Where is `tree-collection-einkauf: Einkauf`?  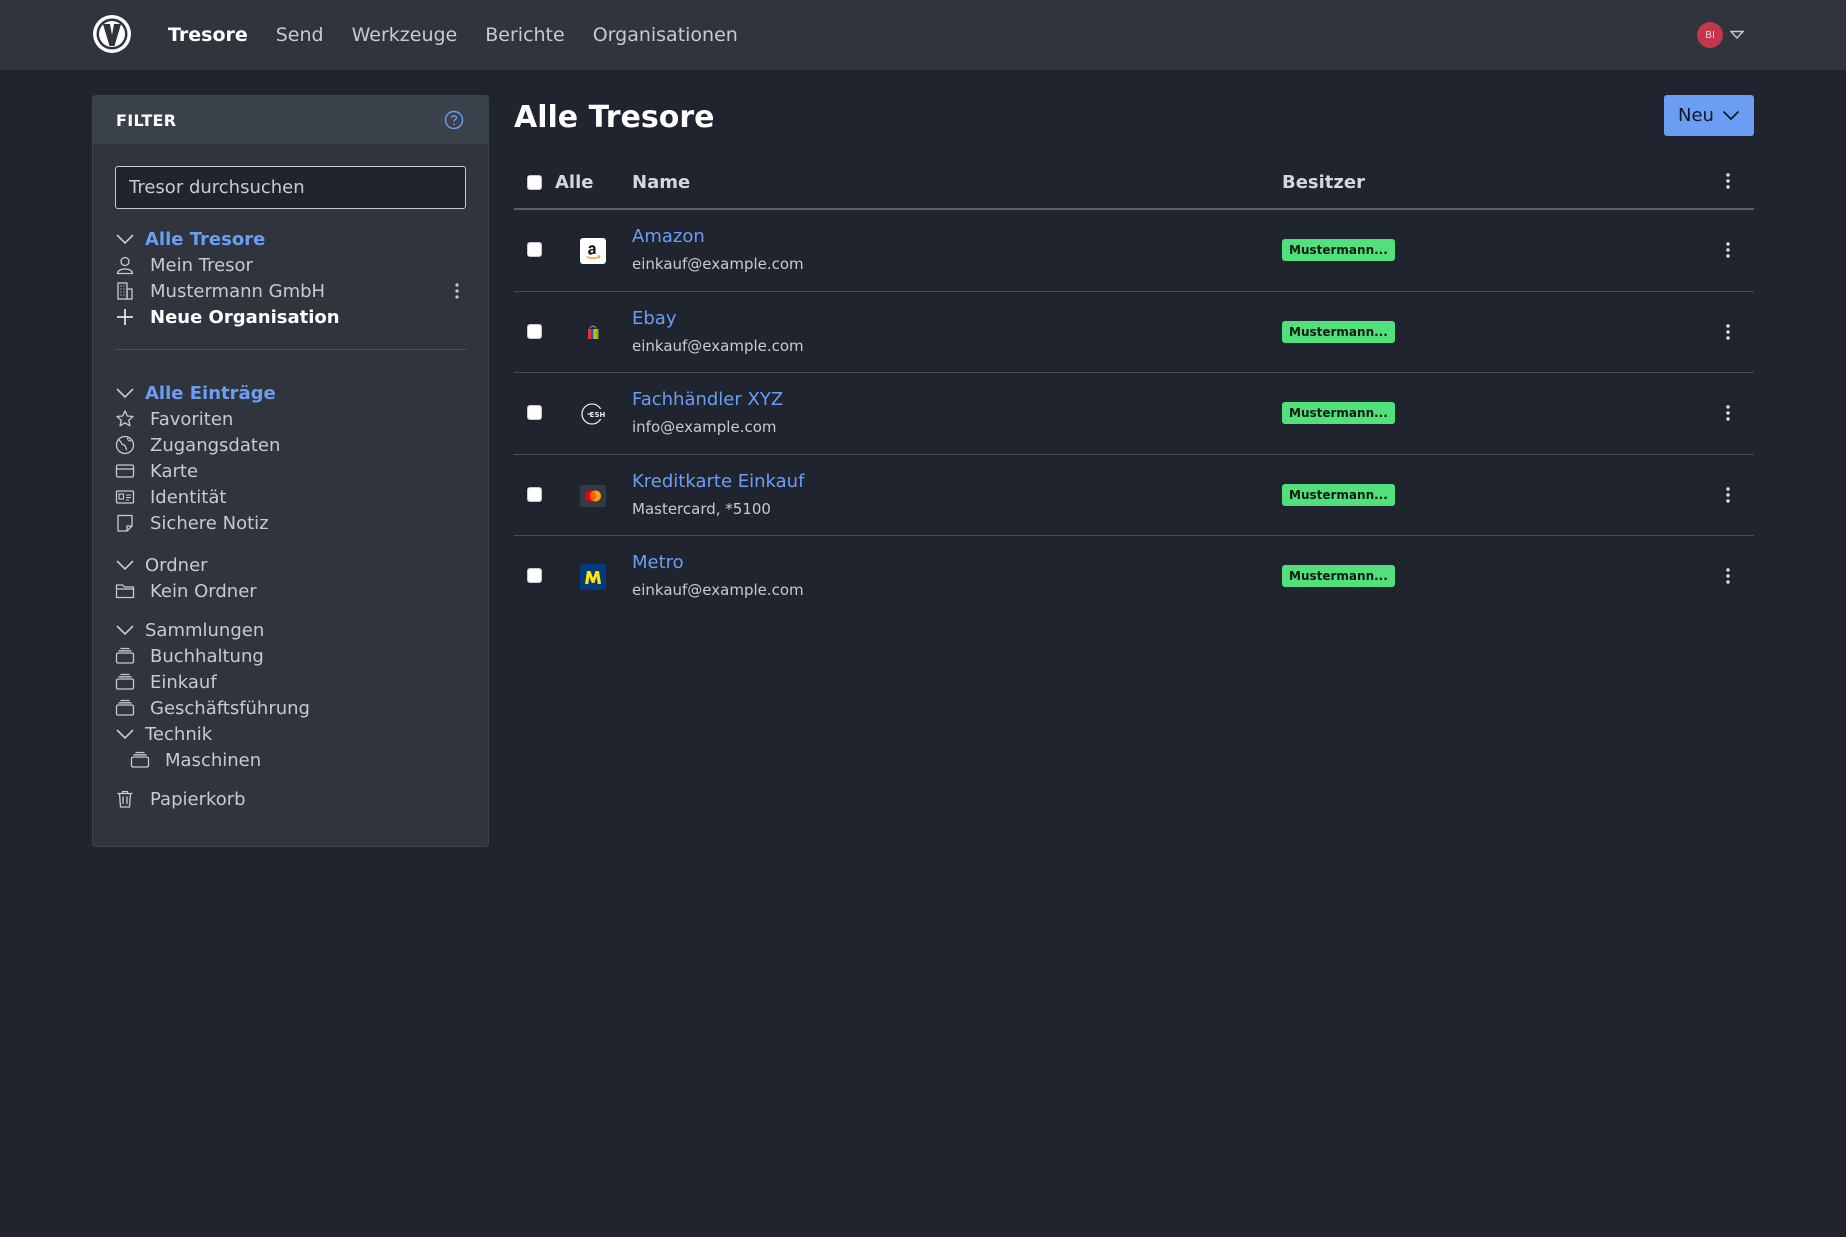 tree-collection-einkauf: Einkauf is located at coordinates (292, 682).